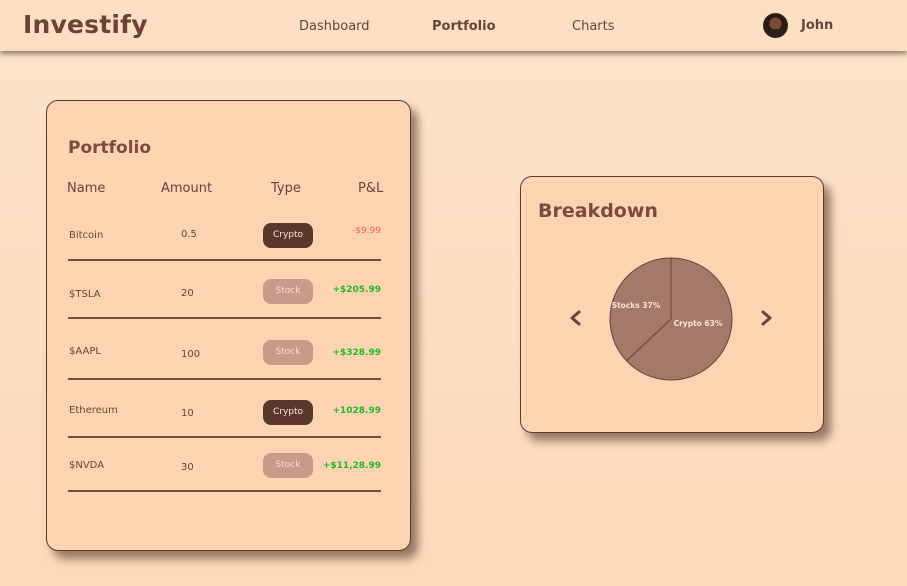  I want to click on asset-name: $NVDA, so click(87, 465).